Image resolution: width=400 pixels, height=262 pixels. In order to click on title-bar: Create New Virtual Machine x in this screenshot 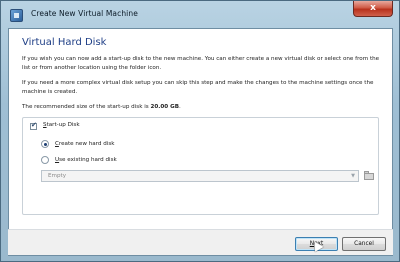, I will do `click(200, 15)`.